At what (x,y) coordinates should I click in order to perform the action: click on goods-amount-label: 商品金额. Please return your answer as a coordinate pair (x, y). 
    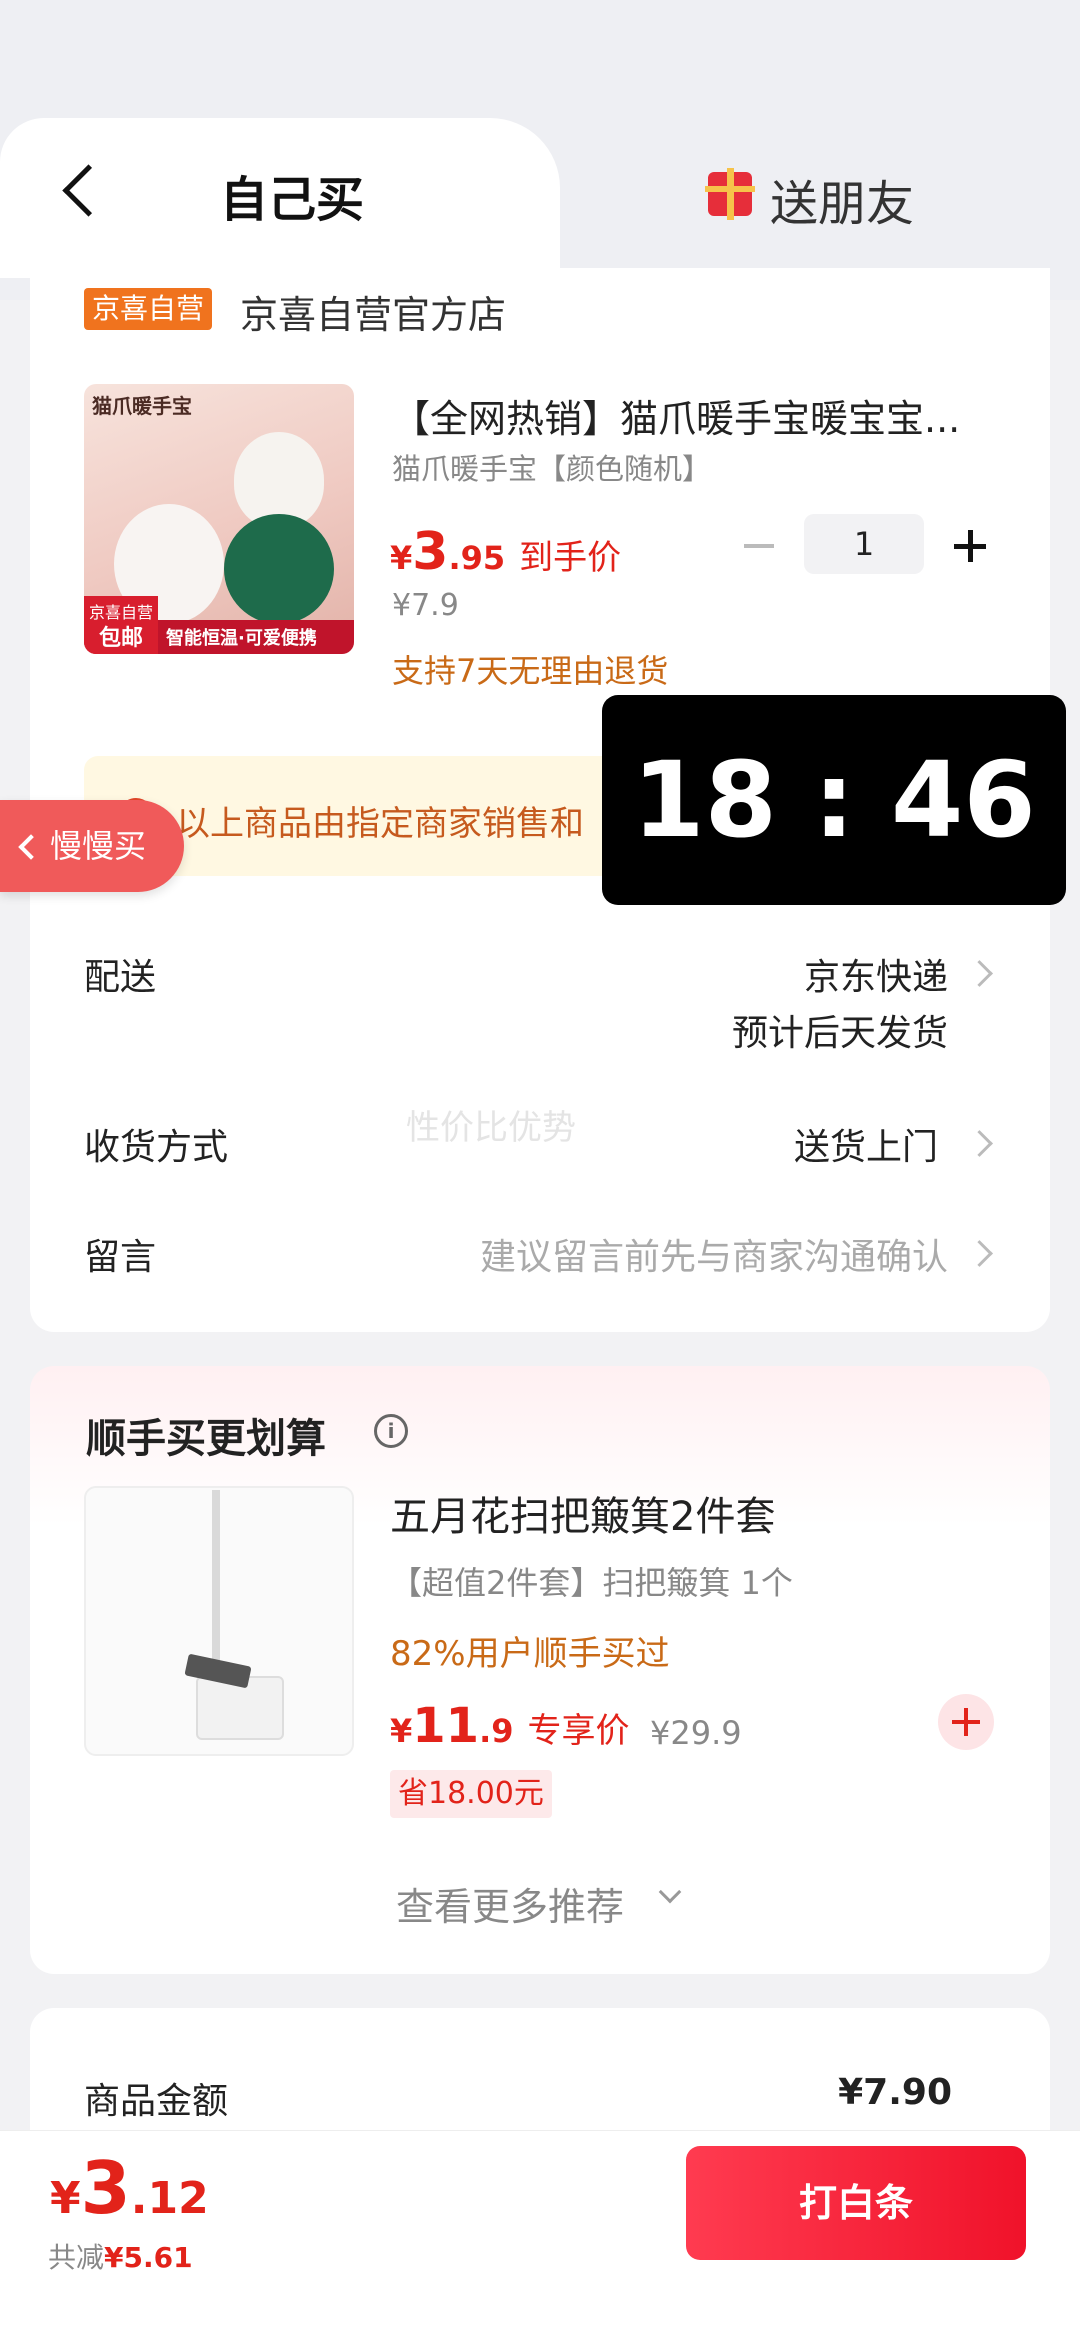
    Looking at the image, I should click on (156, 2101).